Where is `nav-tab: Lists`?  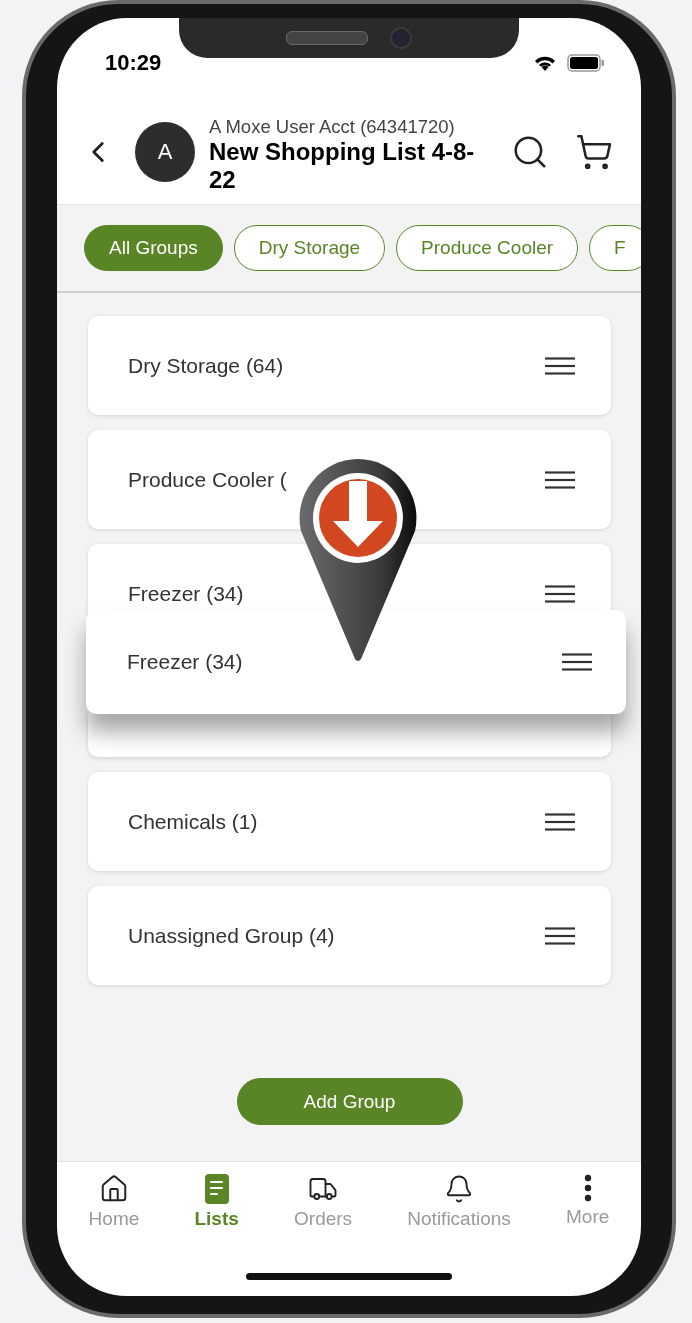 nav-tab: Lists is located at coordinates (216, 1202).